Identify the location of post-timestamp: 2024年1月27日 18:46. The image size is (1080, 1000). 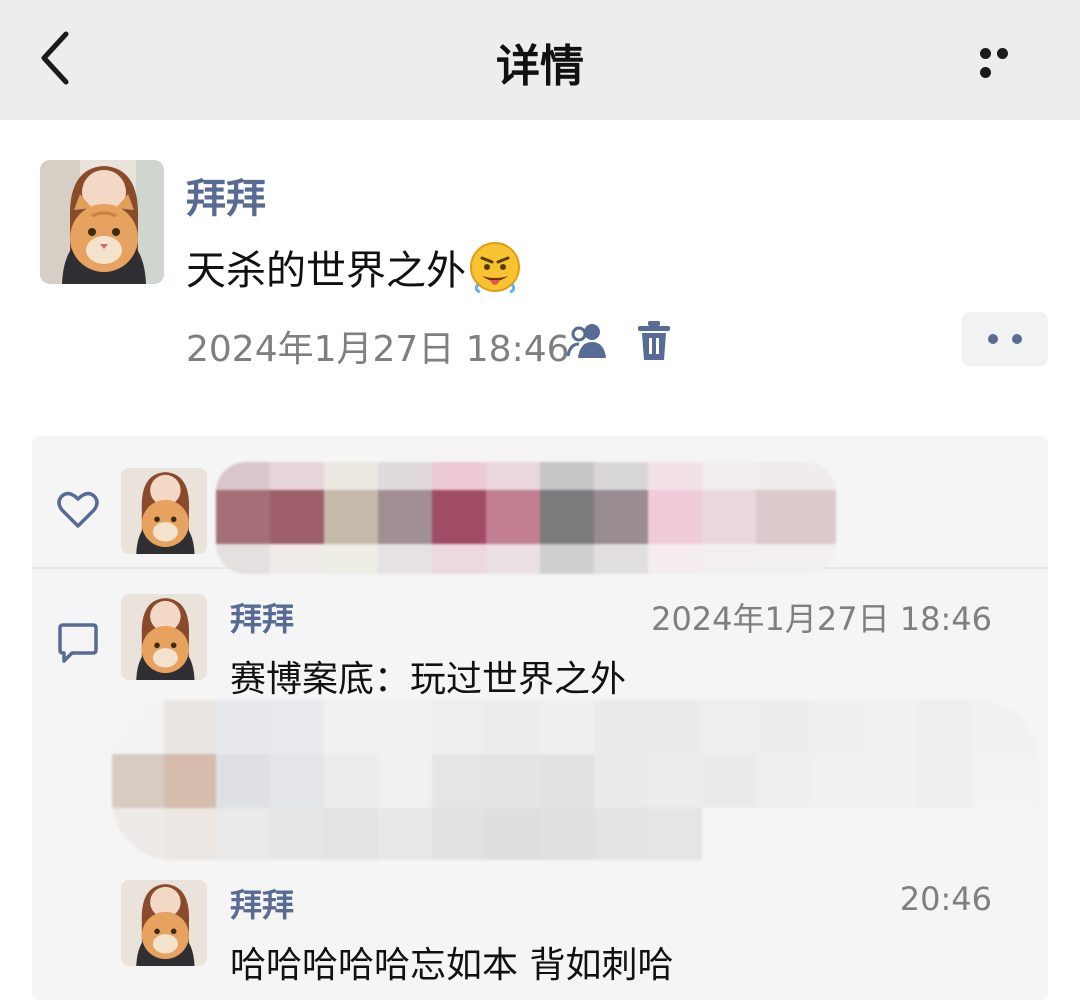
(378, 349).